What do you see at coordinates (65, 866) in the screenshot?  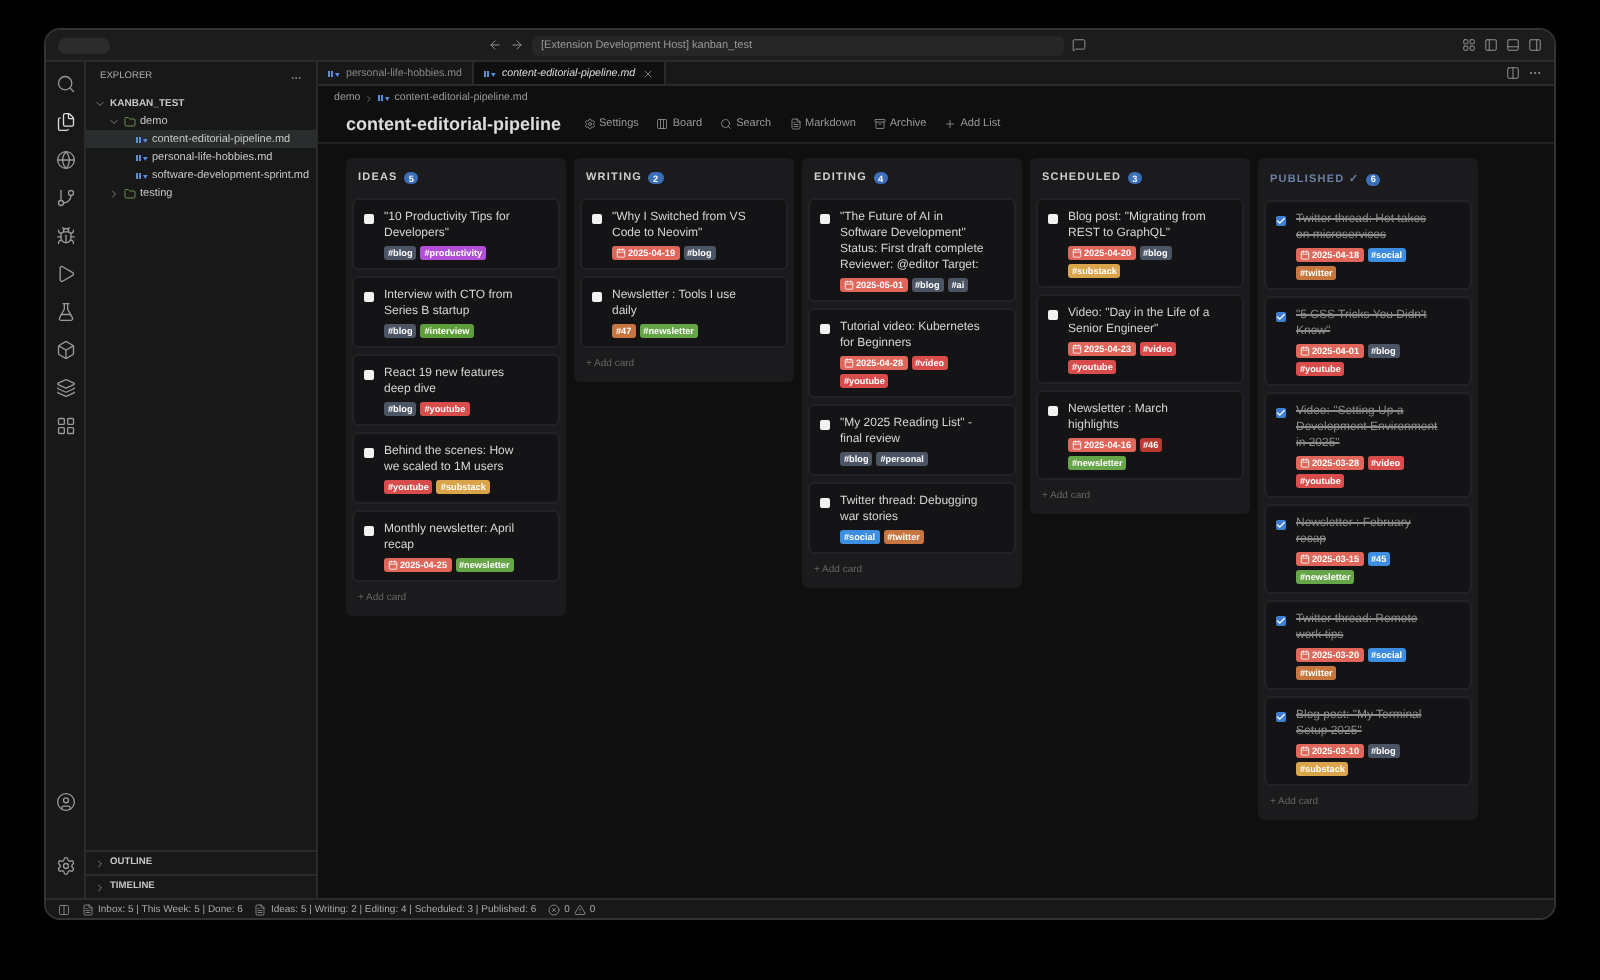 I see `settings-icon` at bounding box center [65, 866].